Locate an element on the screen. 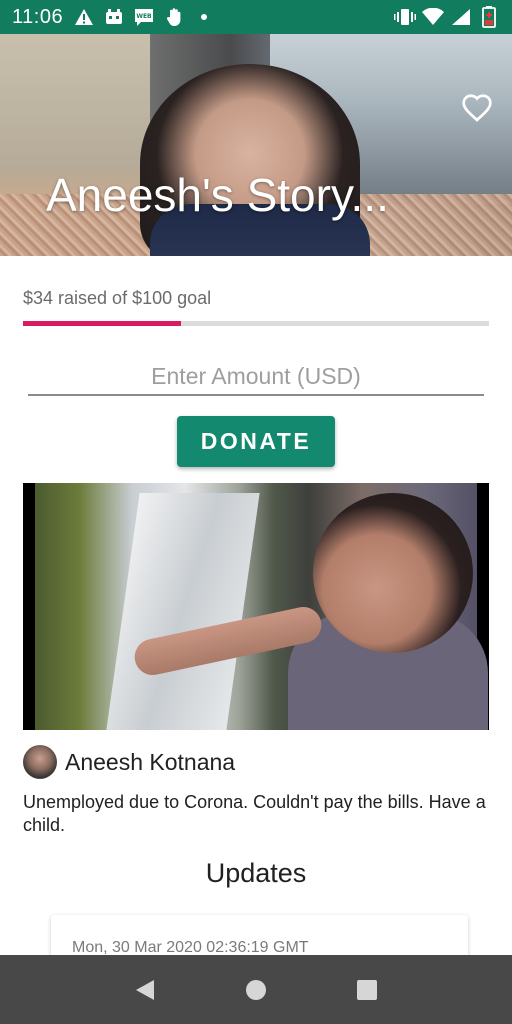 This screenshot has width=512, height=1024. home-icon is located at coordinates (256, 990).